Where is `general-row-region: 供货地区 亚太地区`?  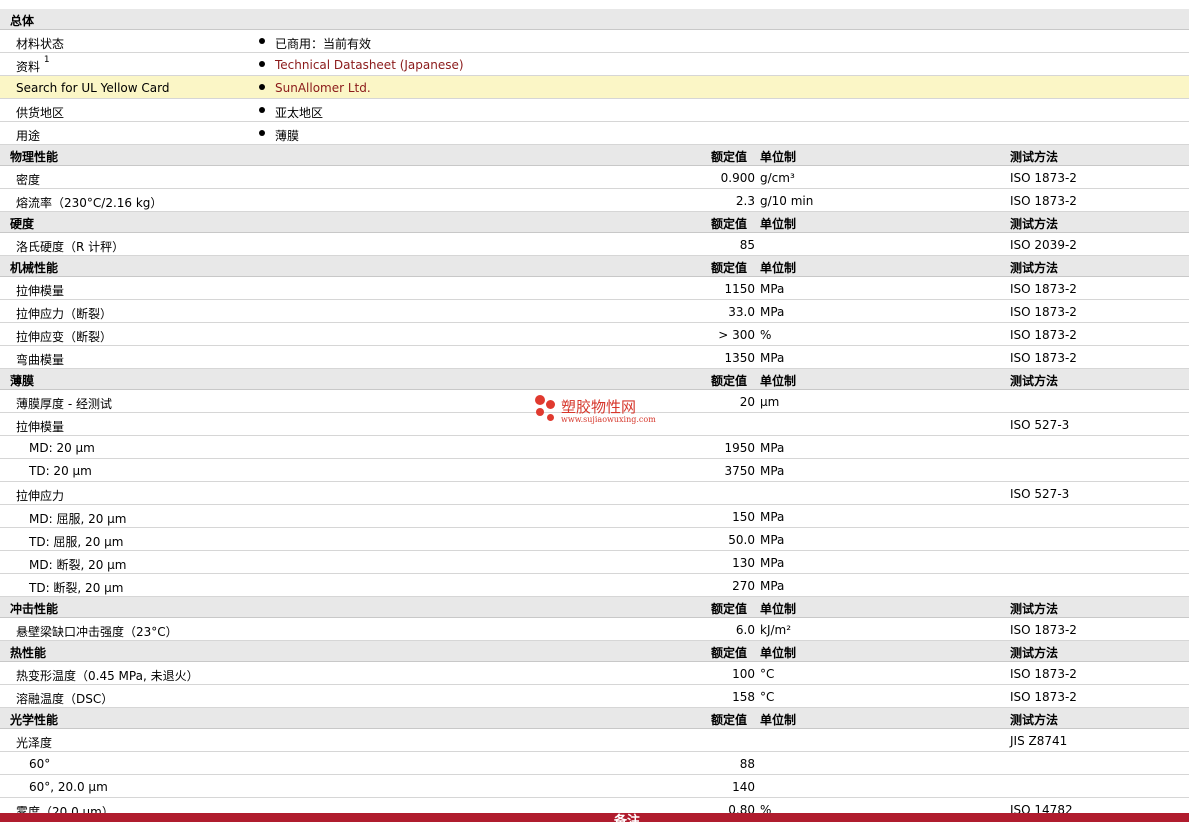
general-row-region: 供货地区 亚太地区 is located at coordinates (594, 110).